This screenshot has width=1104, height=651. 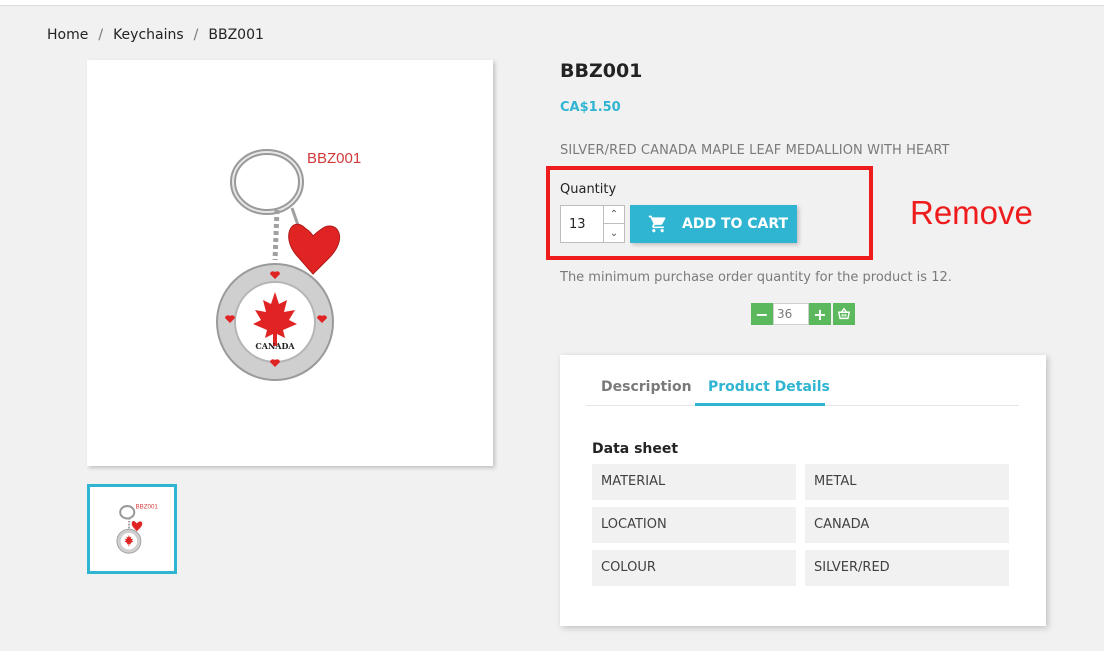 What do you see at coordinates (147, 506) in the screenshot?
I see `thumbnail-product-code: BBZ001` at bounding box center [147, 506].